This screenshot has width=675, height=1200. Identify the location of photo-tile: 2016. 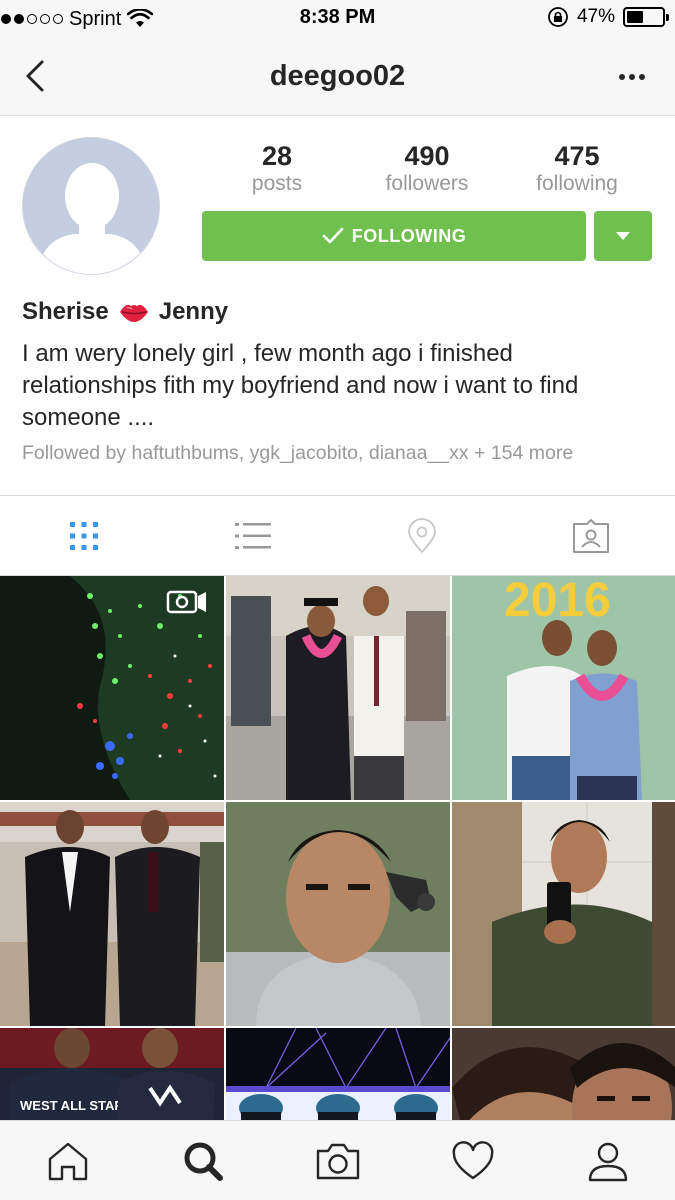
(563, 688).